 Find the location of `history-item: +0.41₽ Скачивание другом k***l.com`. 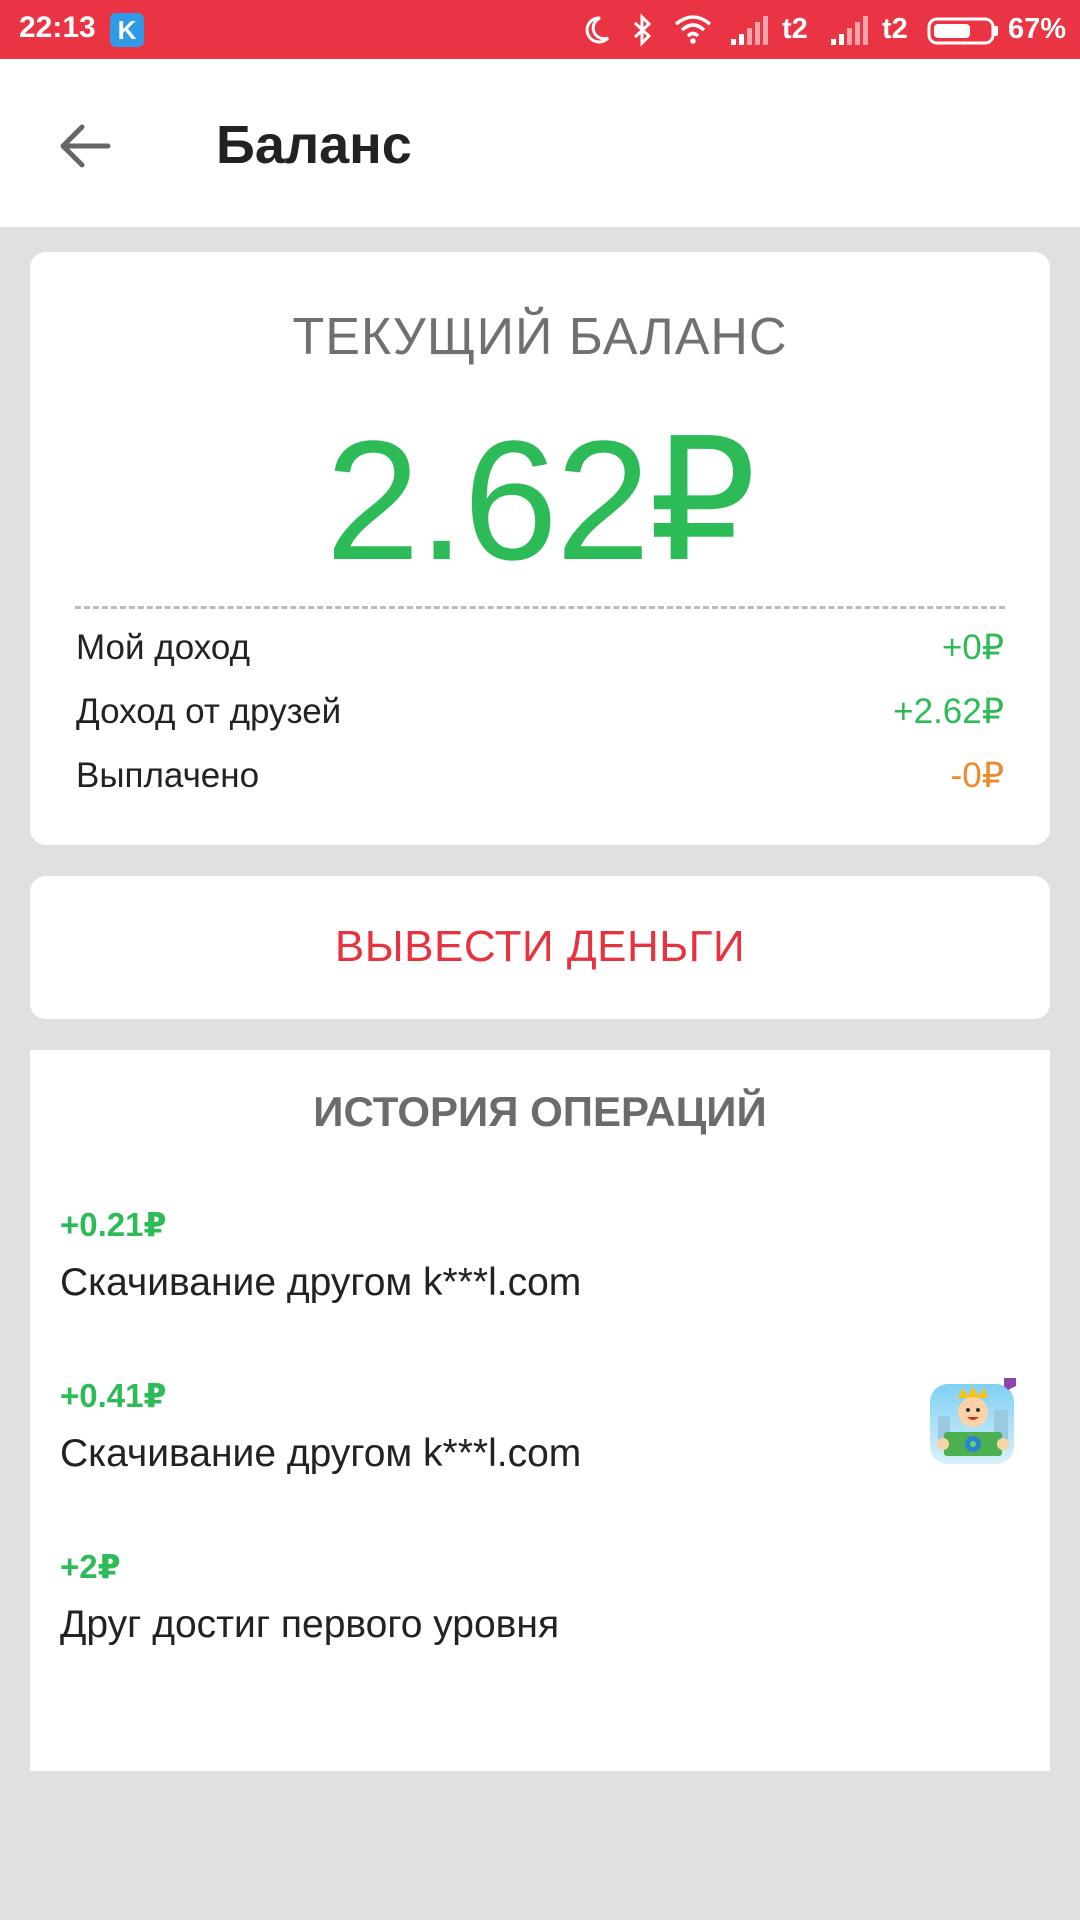

history-item: +0.41₽ Скачивание другом k***l.com is located at coordinates (510, 1426).